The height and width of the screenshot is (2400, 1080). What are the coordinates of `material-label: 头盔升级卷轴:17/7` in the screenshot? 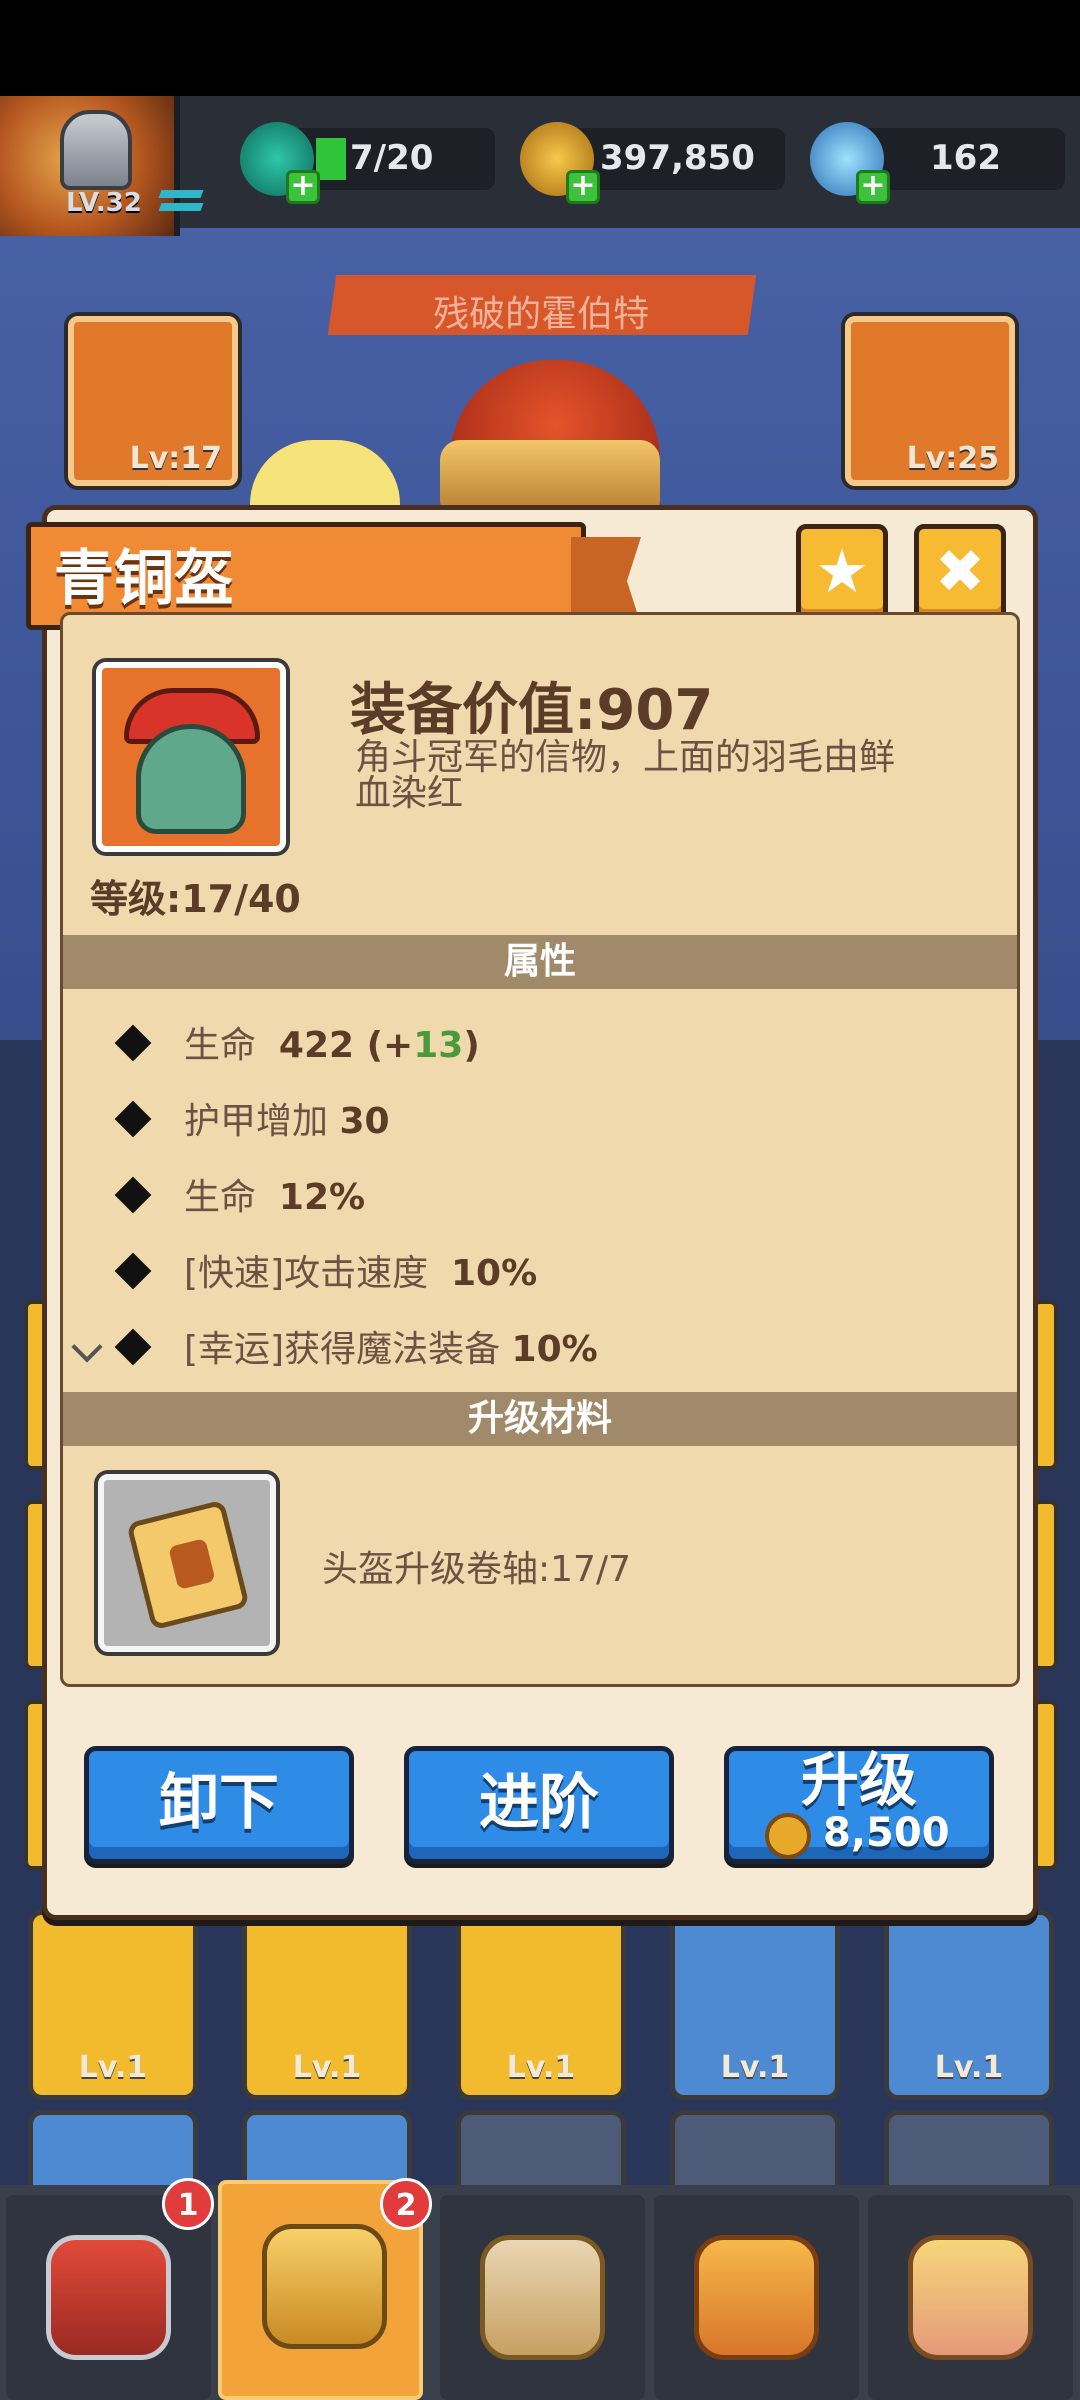 It's located at (476, 1569).